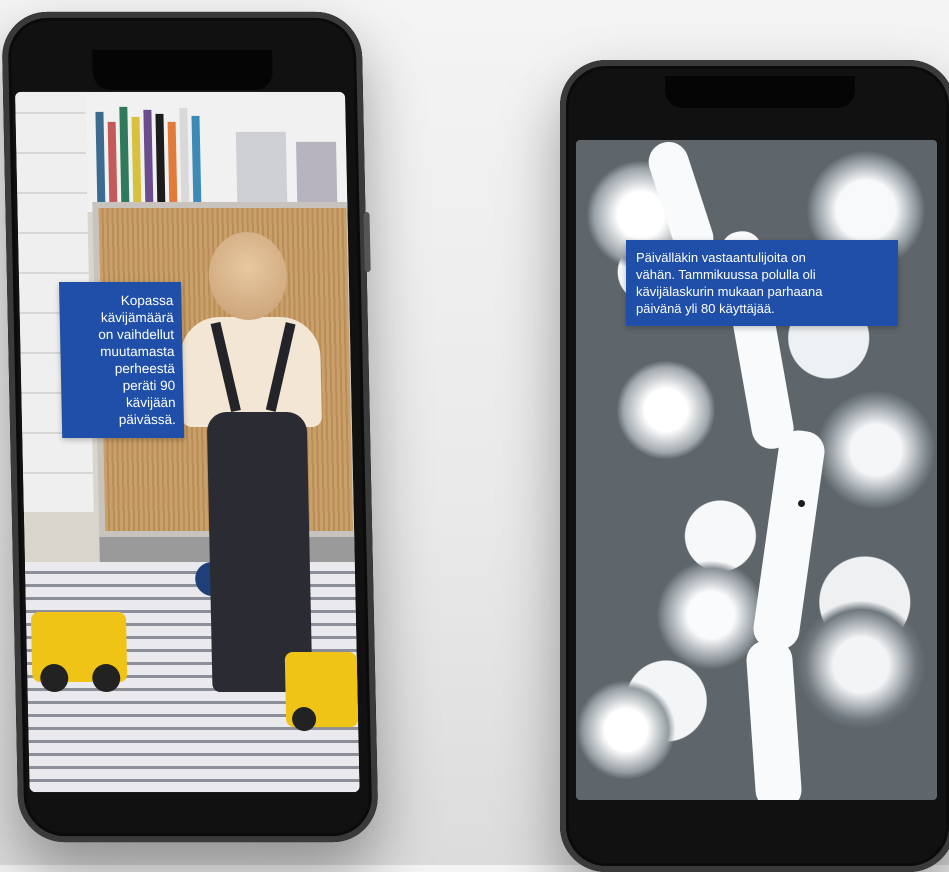 This screenshot has height=872, width=949. I want to click on snow-trail, so click(774, 719).